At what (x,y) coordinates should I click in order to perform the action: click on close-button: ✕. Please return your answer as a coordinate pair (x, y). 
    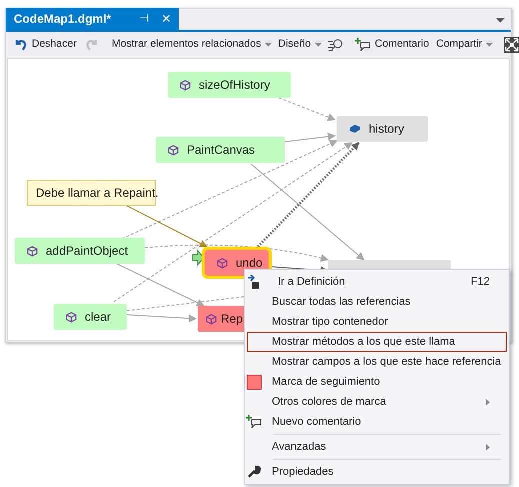
    Looking at the image, I should click on (166, 19).